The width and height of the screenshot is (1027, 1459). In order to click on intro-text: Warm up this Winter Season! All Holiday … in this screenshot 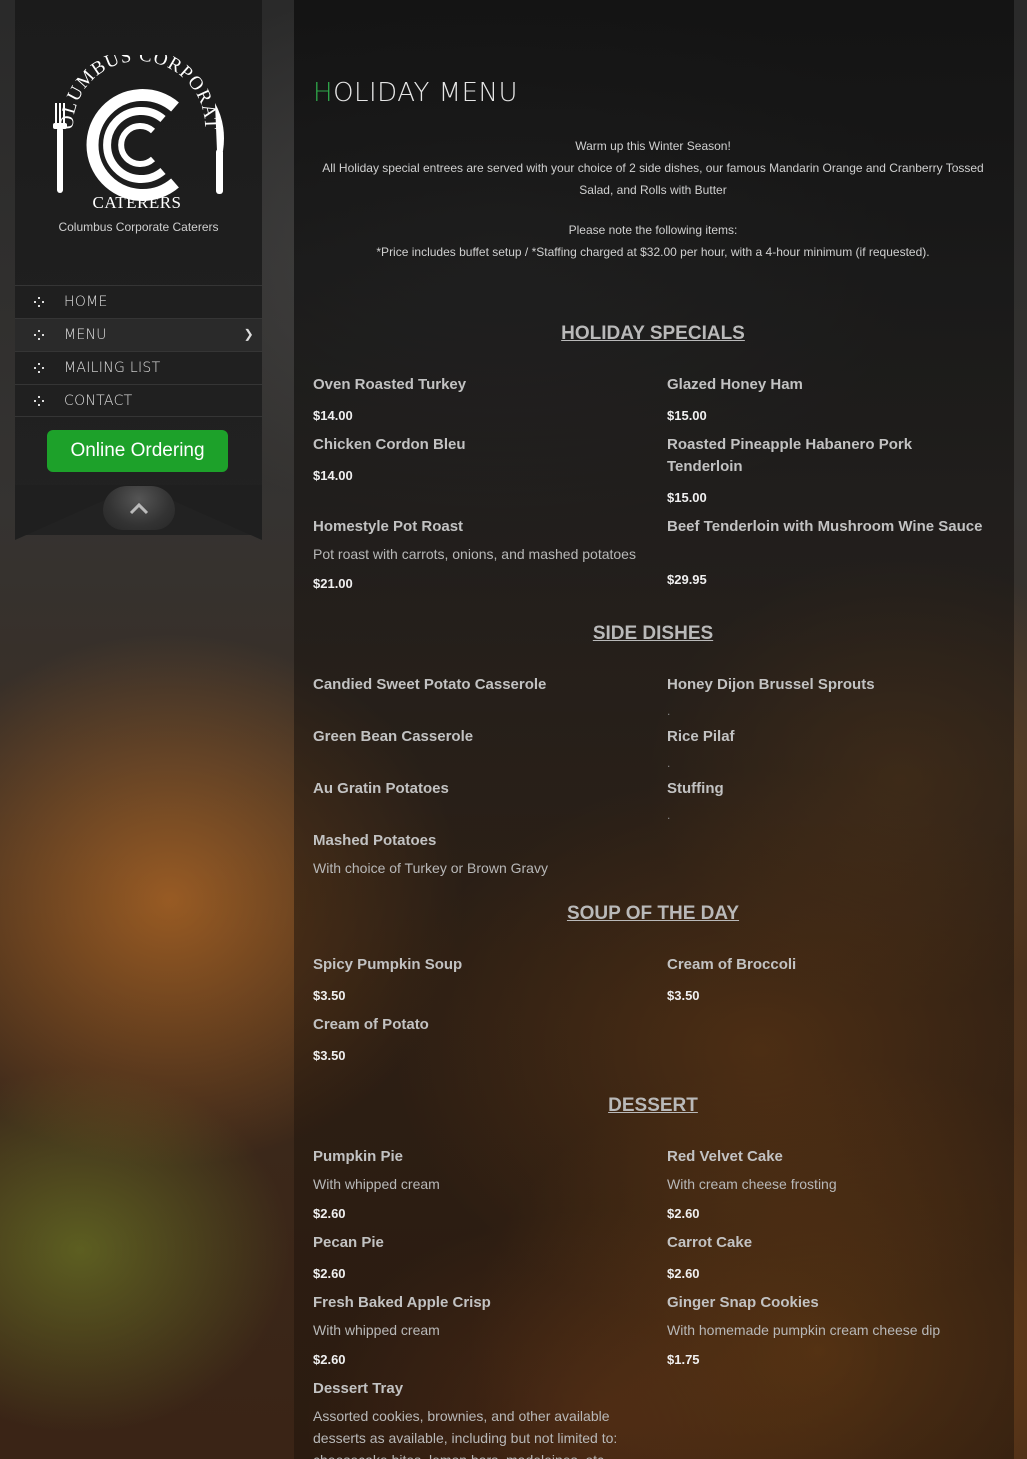, I will do `click(653, 168)`.